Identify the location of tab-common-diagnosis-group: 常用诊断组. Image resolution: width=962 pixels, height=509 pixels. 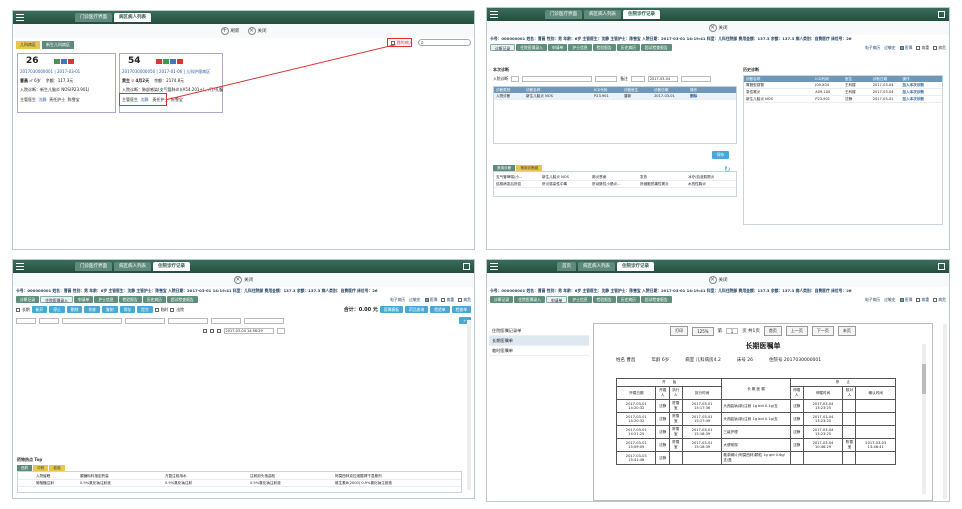
(529, 168).